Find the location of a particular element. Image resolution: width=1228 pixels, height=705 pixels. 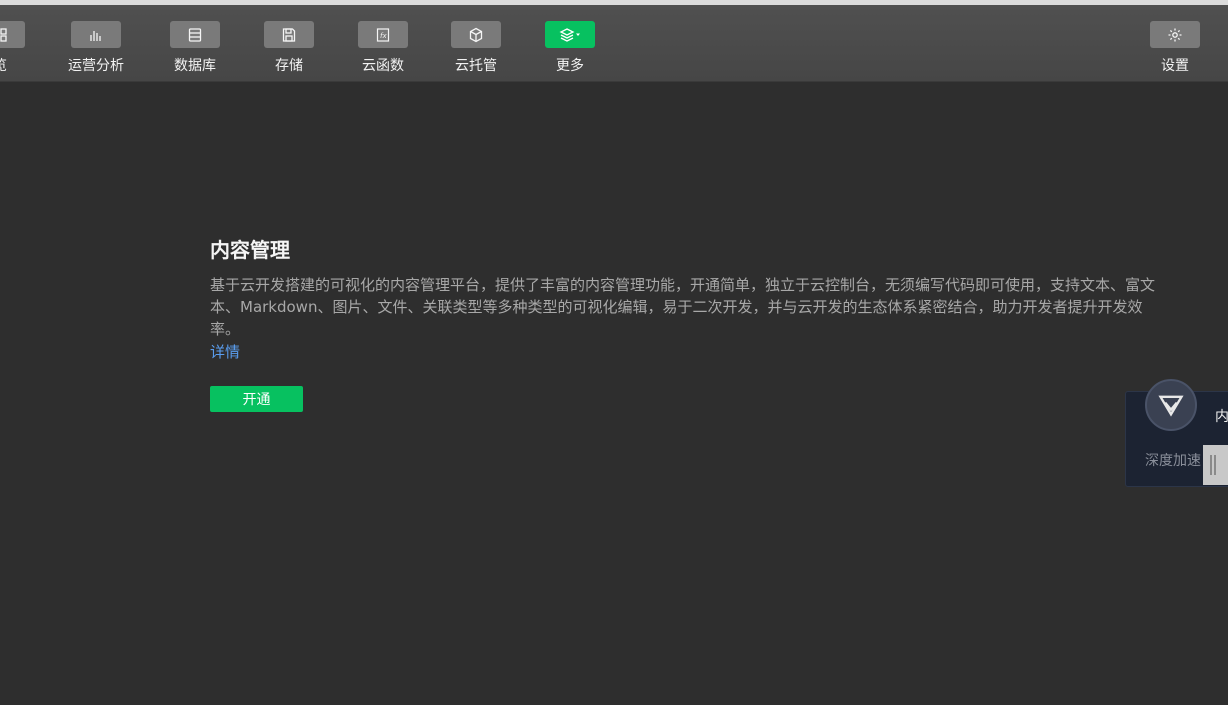

toolbar-overview: 览 is located at coordinates (22, 43).